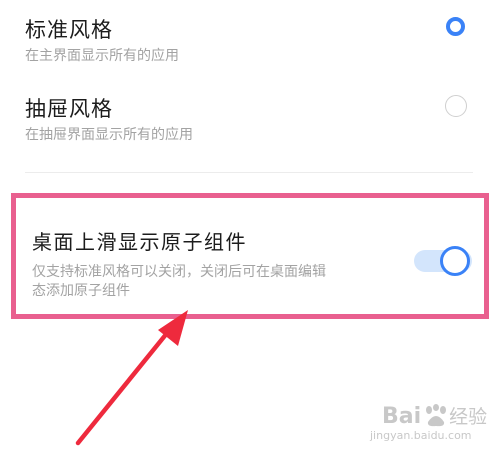  Describe the element at coordinates (455, 26) in the screenshot. I see `radio-standard-selected` at that location.